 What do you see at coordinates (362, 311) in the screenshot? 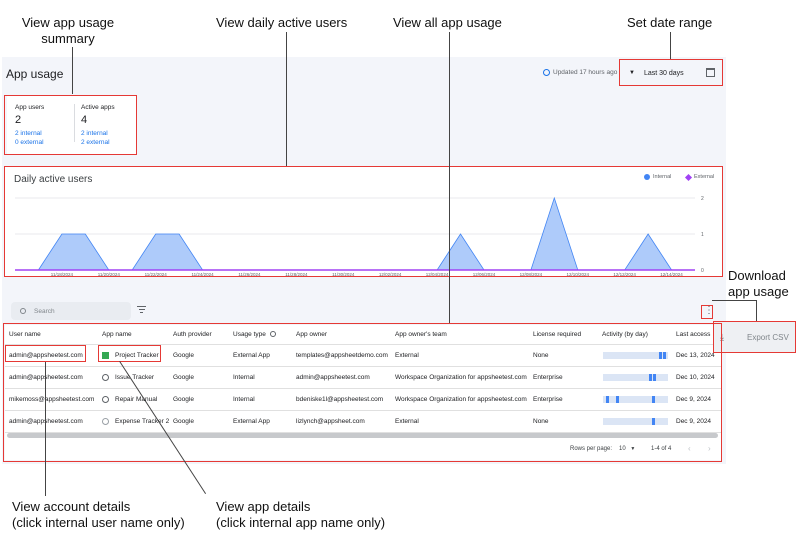
I see `table-toolbar: Search` at bounding box center [362, 311].